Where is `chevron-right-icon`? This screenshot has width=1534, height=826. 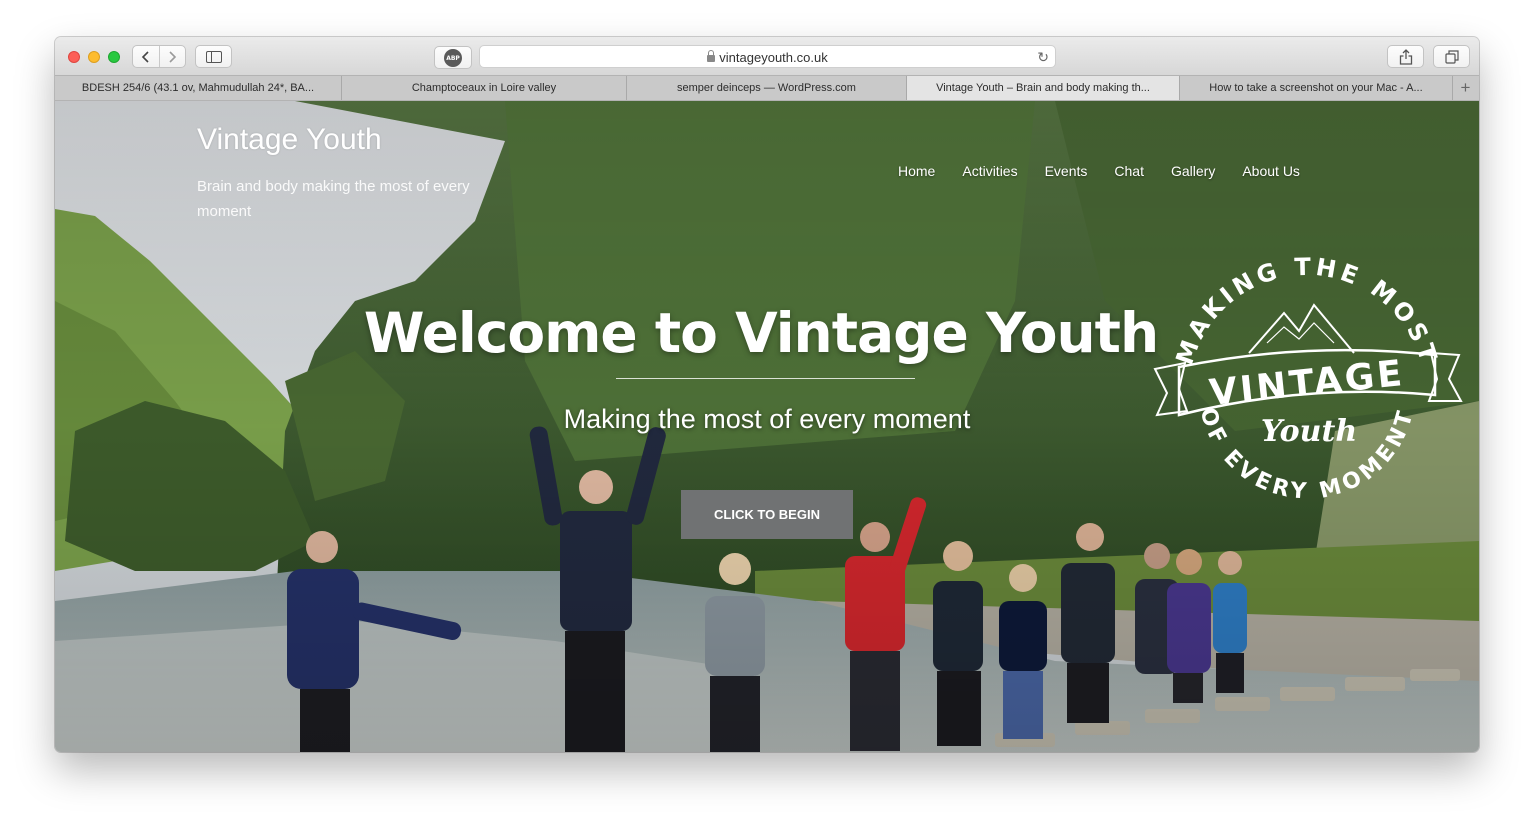 chevron-right-icon is located at coordinates (173, 56).